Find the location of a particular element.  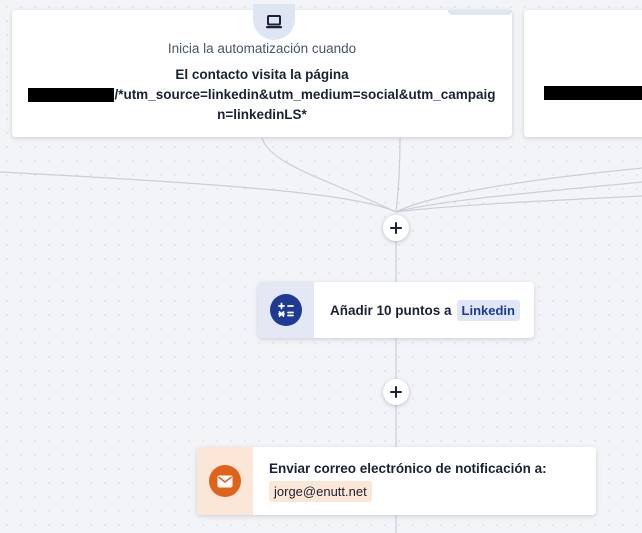

step-content: Añadir 10 puntos a Linkedin is located at coordinates (417, 310).